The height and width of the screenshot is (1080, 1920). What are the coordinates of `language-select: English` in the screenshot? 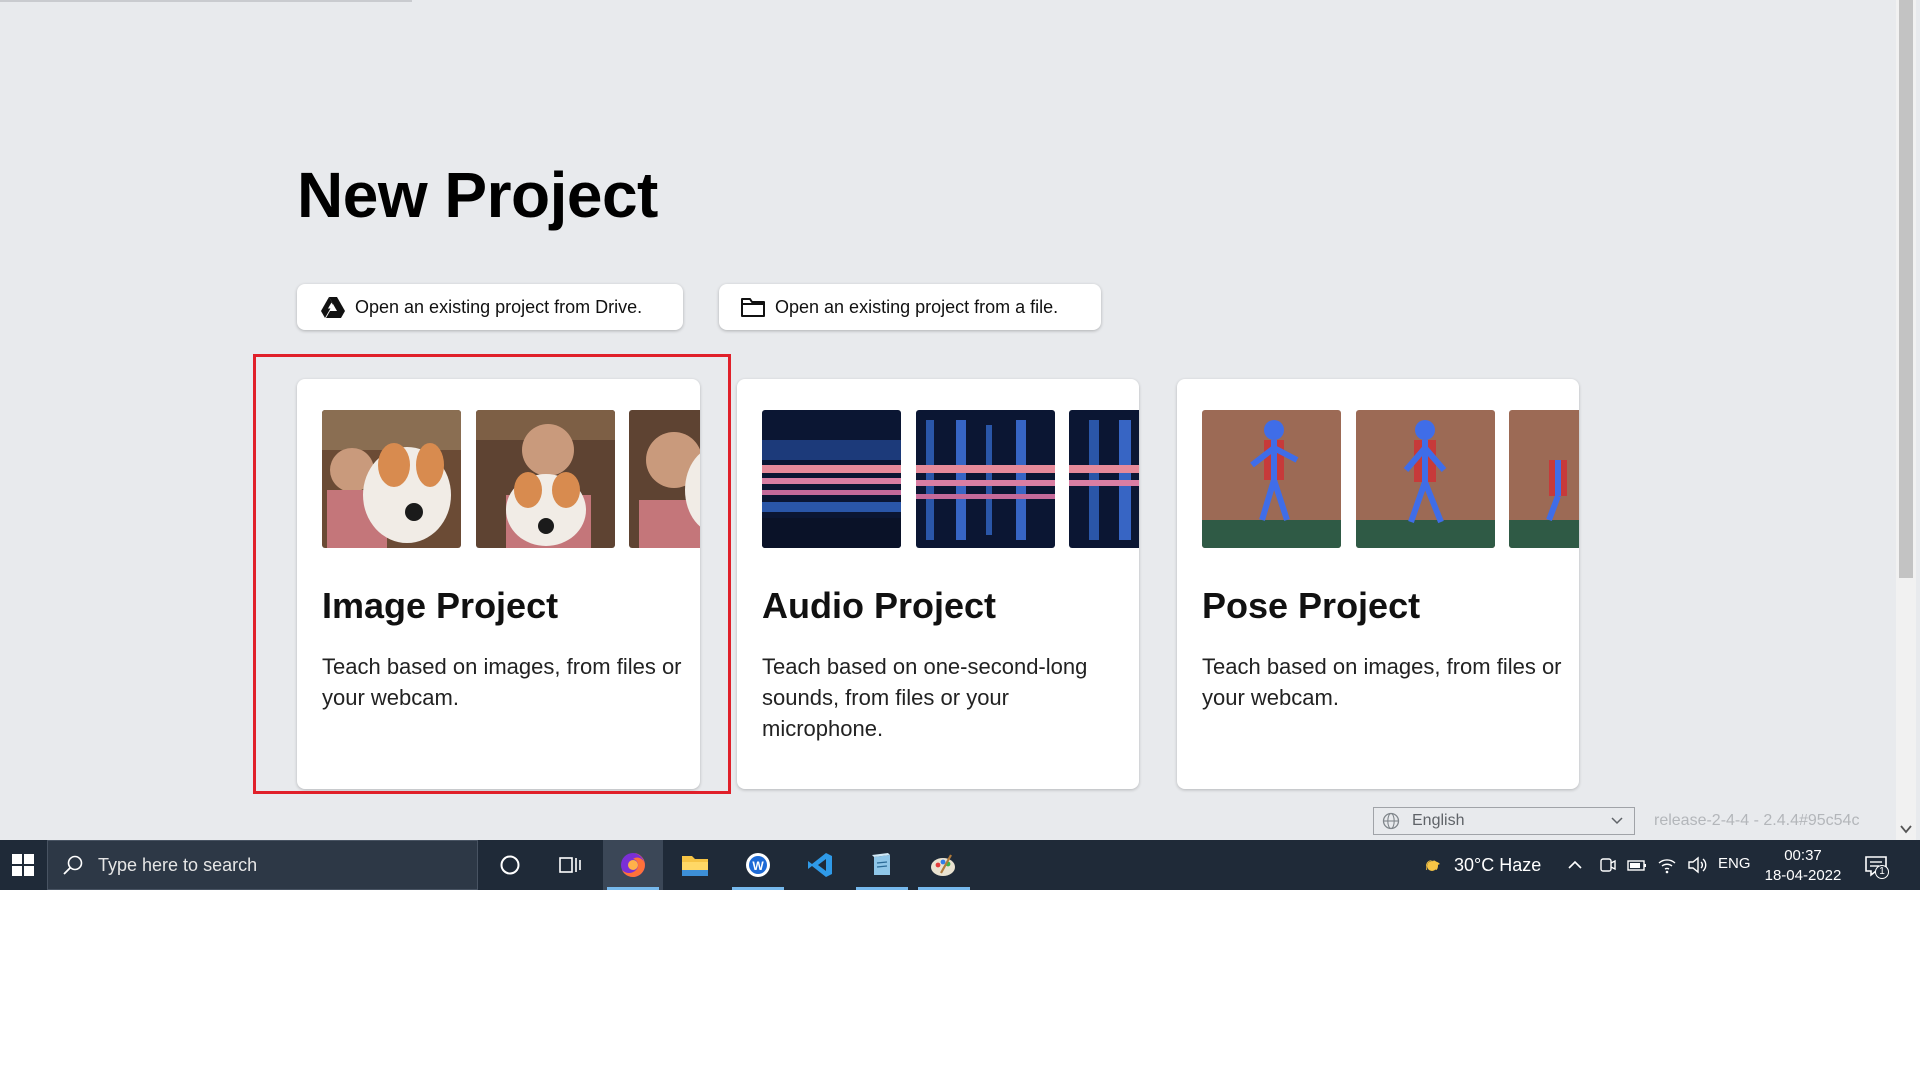 It's located at (1504, 821).